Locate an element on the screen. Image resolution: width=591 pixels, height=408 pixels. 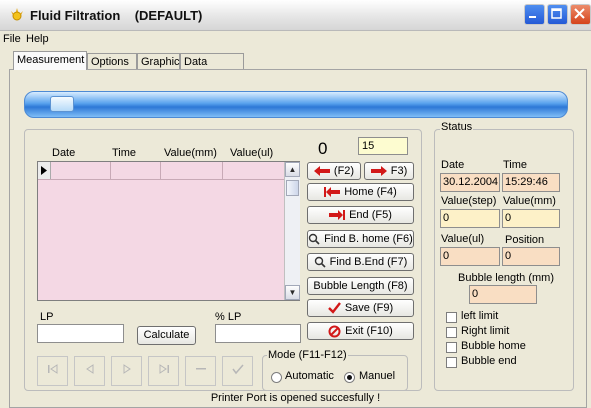
column-header-date: Date is located at coordinates (64, 153).